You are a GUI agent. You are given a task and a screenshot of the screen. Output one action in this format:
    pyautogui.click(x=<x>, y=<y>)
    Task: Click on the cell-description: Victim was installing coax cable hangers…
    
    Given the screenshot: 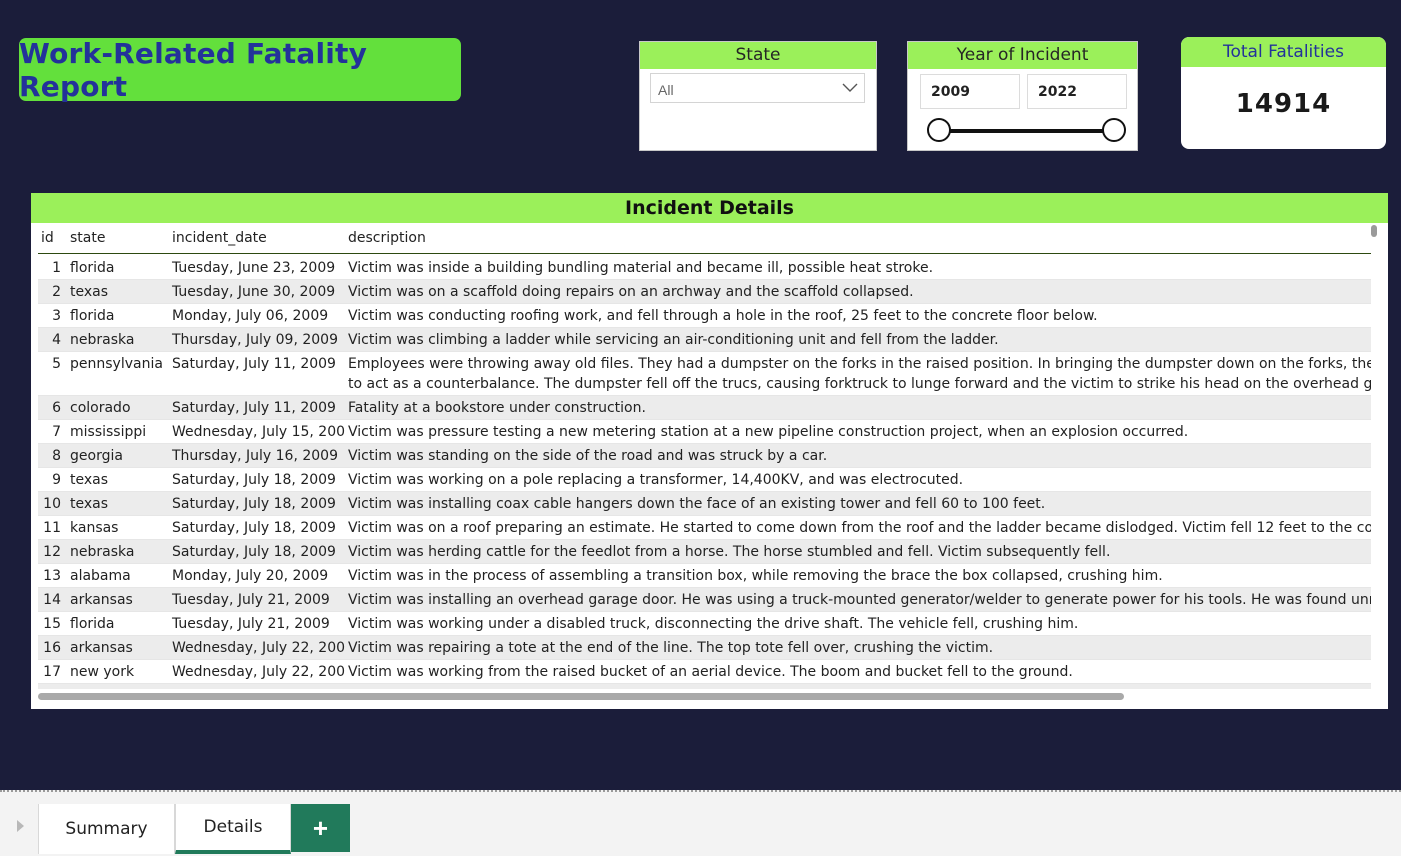 What is the action you would take?
    pyautogui.click(x=858, y=503)
    